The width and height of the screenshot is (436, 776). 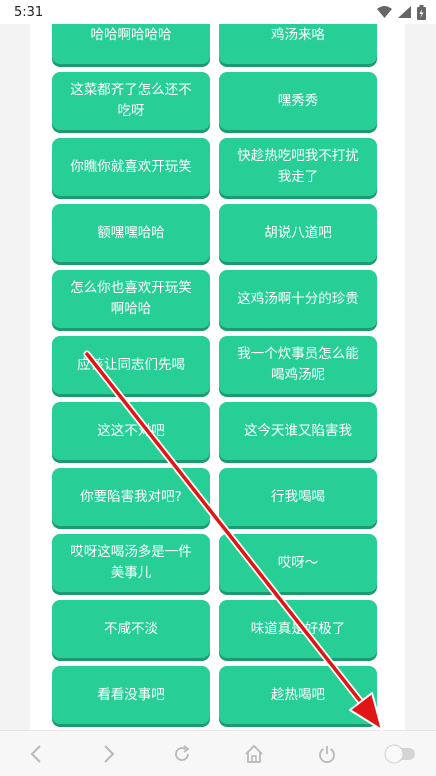 What do you see at coordinates (131, 34) in the screenshot?
I see `sound-button-label: 哈哈啊哈哈哈` at bounding box center [131, 34].